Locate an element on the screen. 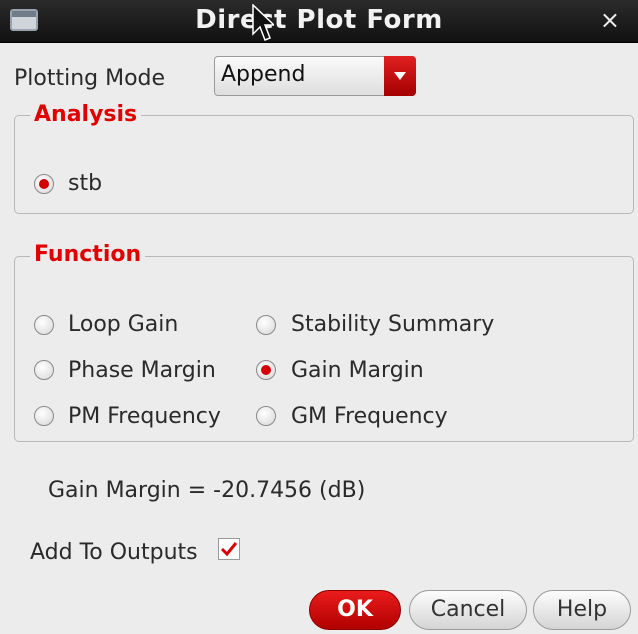 Image resolution: width=638 pixels, height=634 pixels. radio-stability-summary-label: Stability Summary is located at coordinates (393, 324).